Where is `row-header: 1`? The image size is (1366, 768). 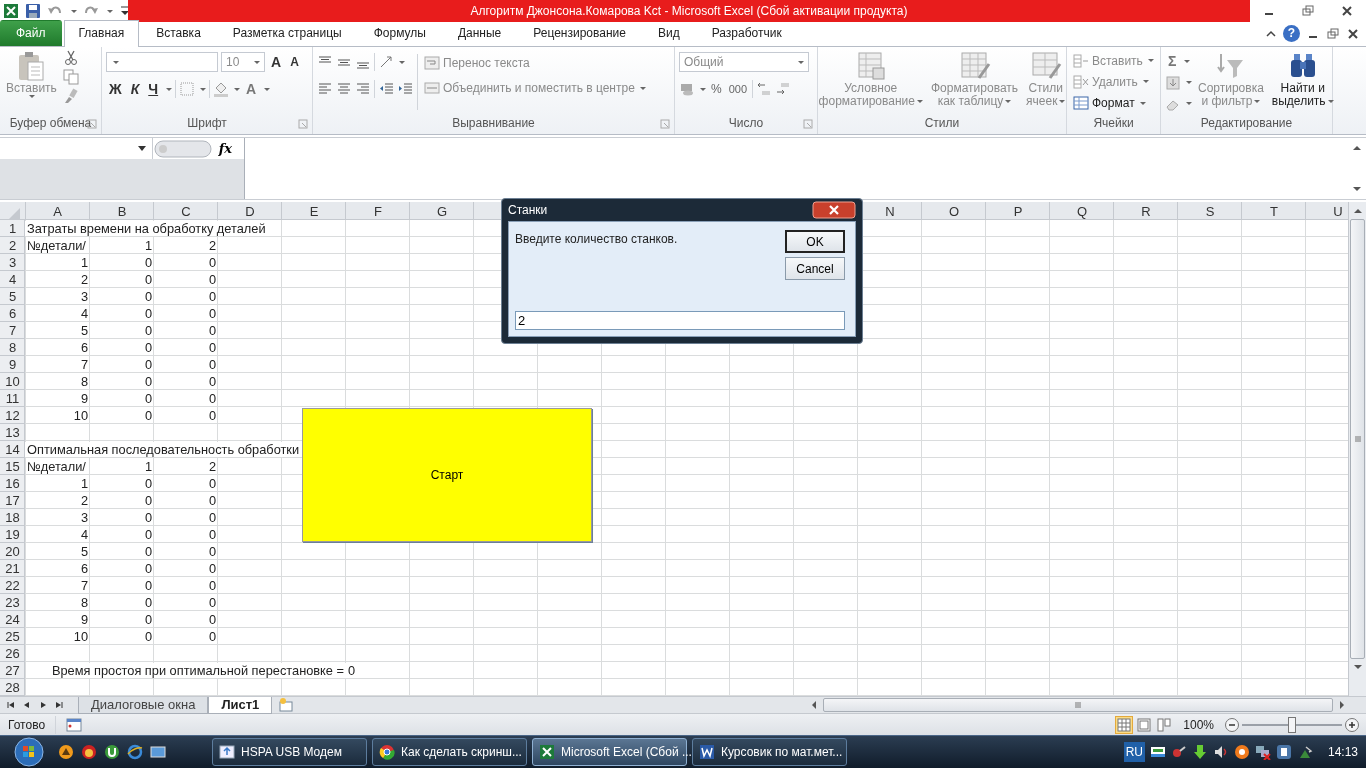 row-header: 1 is located at coordinates (12, 228).